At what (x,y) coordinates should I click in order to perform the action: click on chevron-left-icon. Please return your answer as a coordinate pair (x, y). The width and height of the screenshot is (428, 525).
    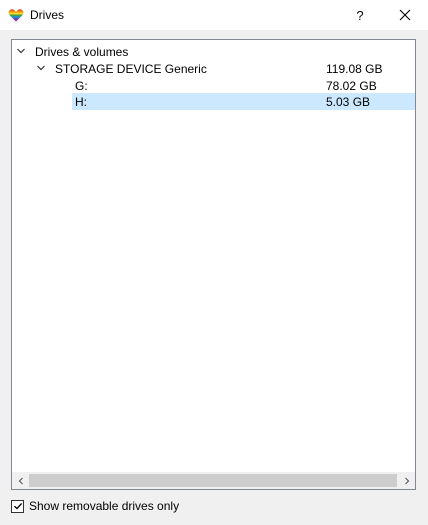
    Looking at the image, I should click on (20, 480).